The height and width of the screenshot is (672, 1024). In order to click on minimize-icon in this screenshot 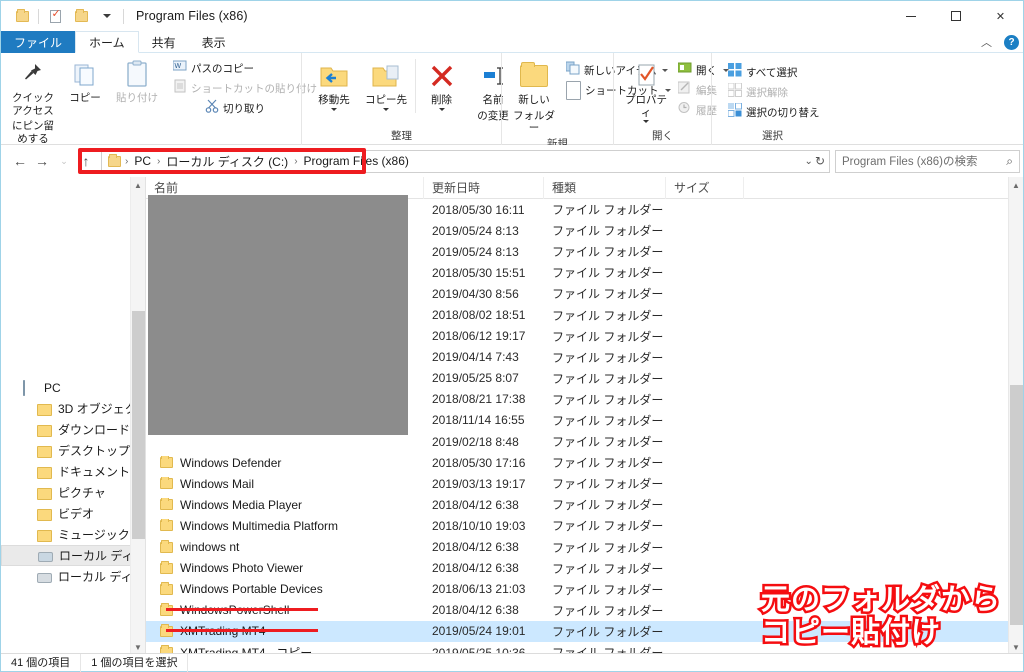, I will do `click(910, 16)`.